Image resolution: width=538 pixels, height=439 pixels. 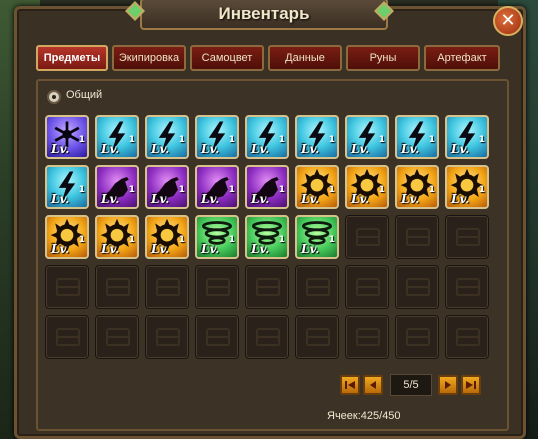 What do you see at coordinates (364, 416) in the screenshot?
I see `cells-counter: Ячеек:425/450` at bounding box center [364, 416].